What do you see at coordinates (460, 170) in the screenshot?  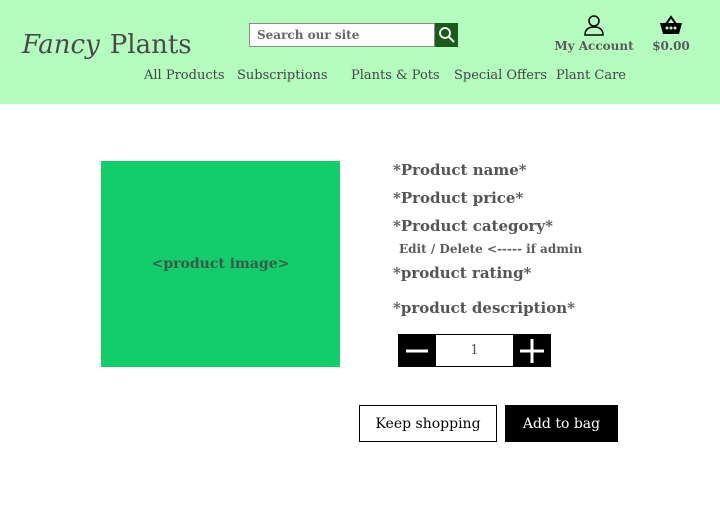 I see `product-name: *Product name*` at bounding box center [460, 170].